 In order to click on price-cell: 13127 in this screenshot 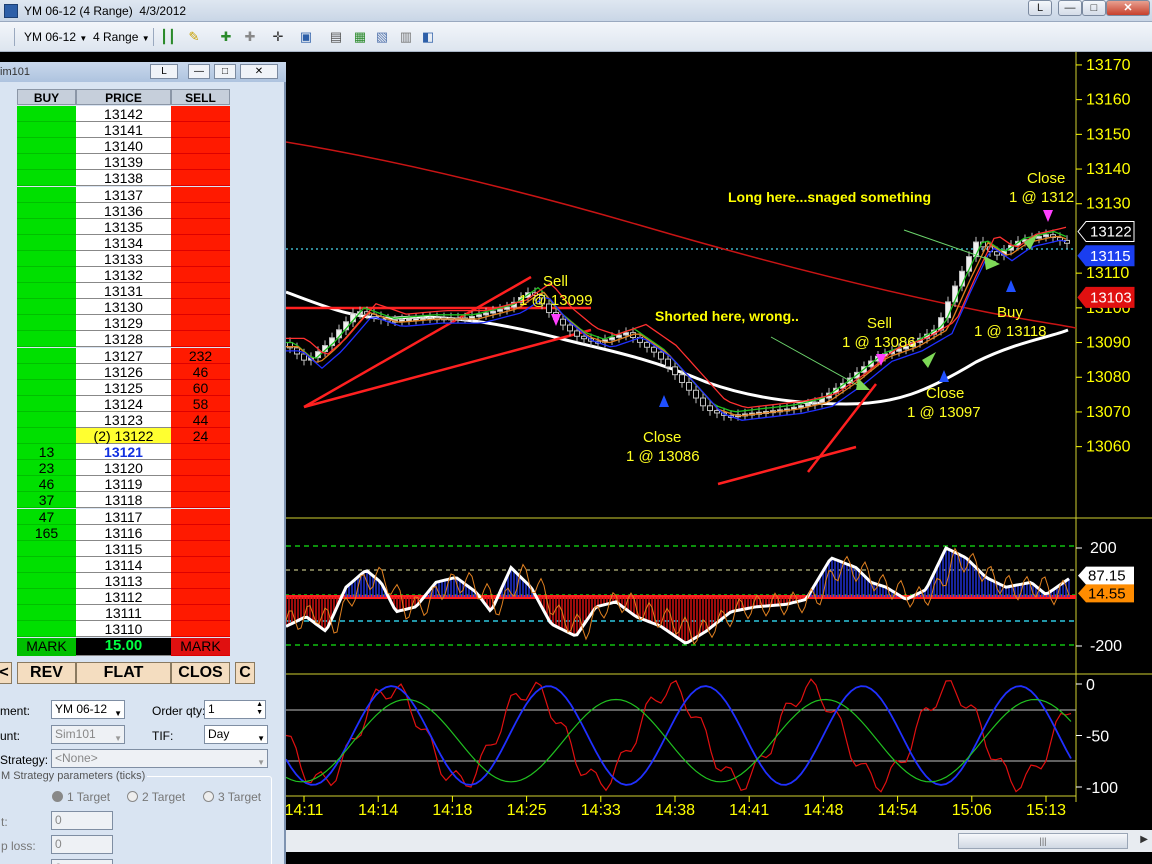, I will do `click(123, 355)`.